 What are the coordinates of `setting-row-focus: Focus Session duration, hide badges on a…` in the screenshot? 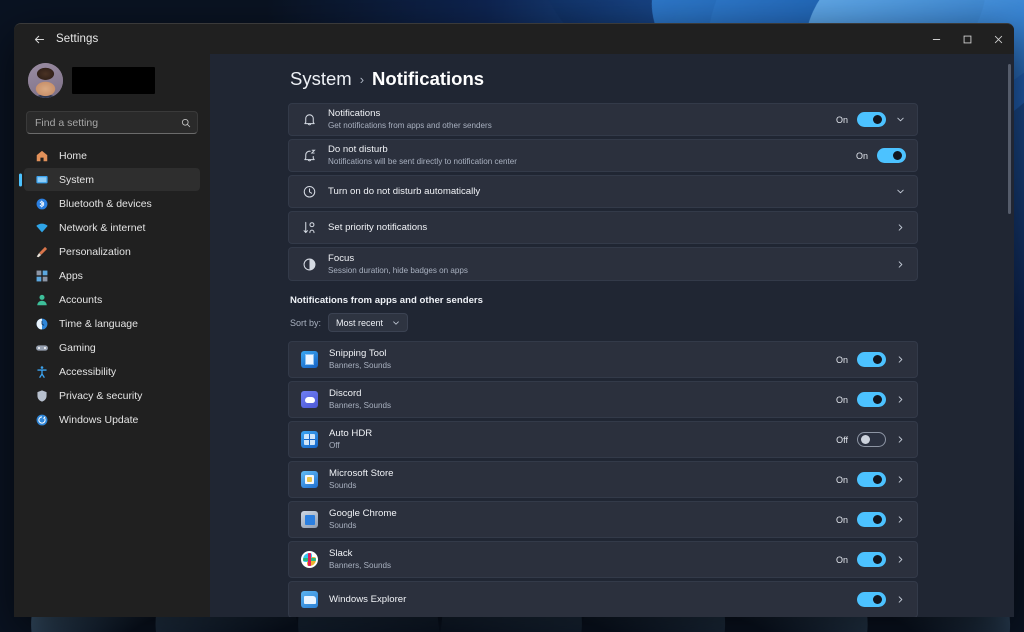 It's located at (603, 264).